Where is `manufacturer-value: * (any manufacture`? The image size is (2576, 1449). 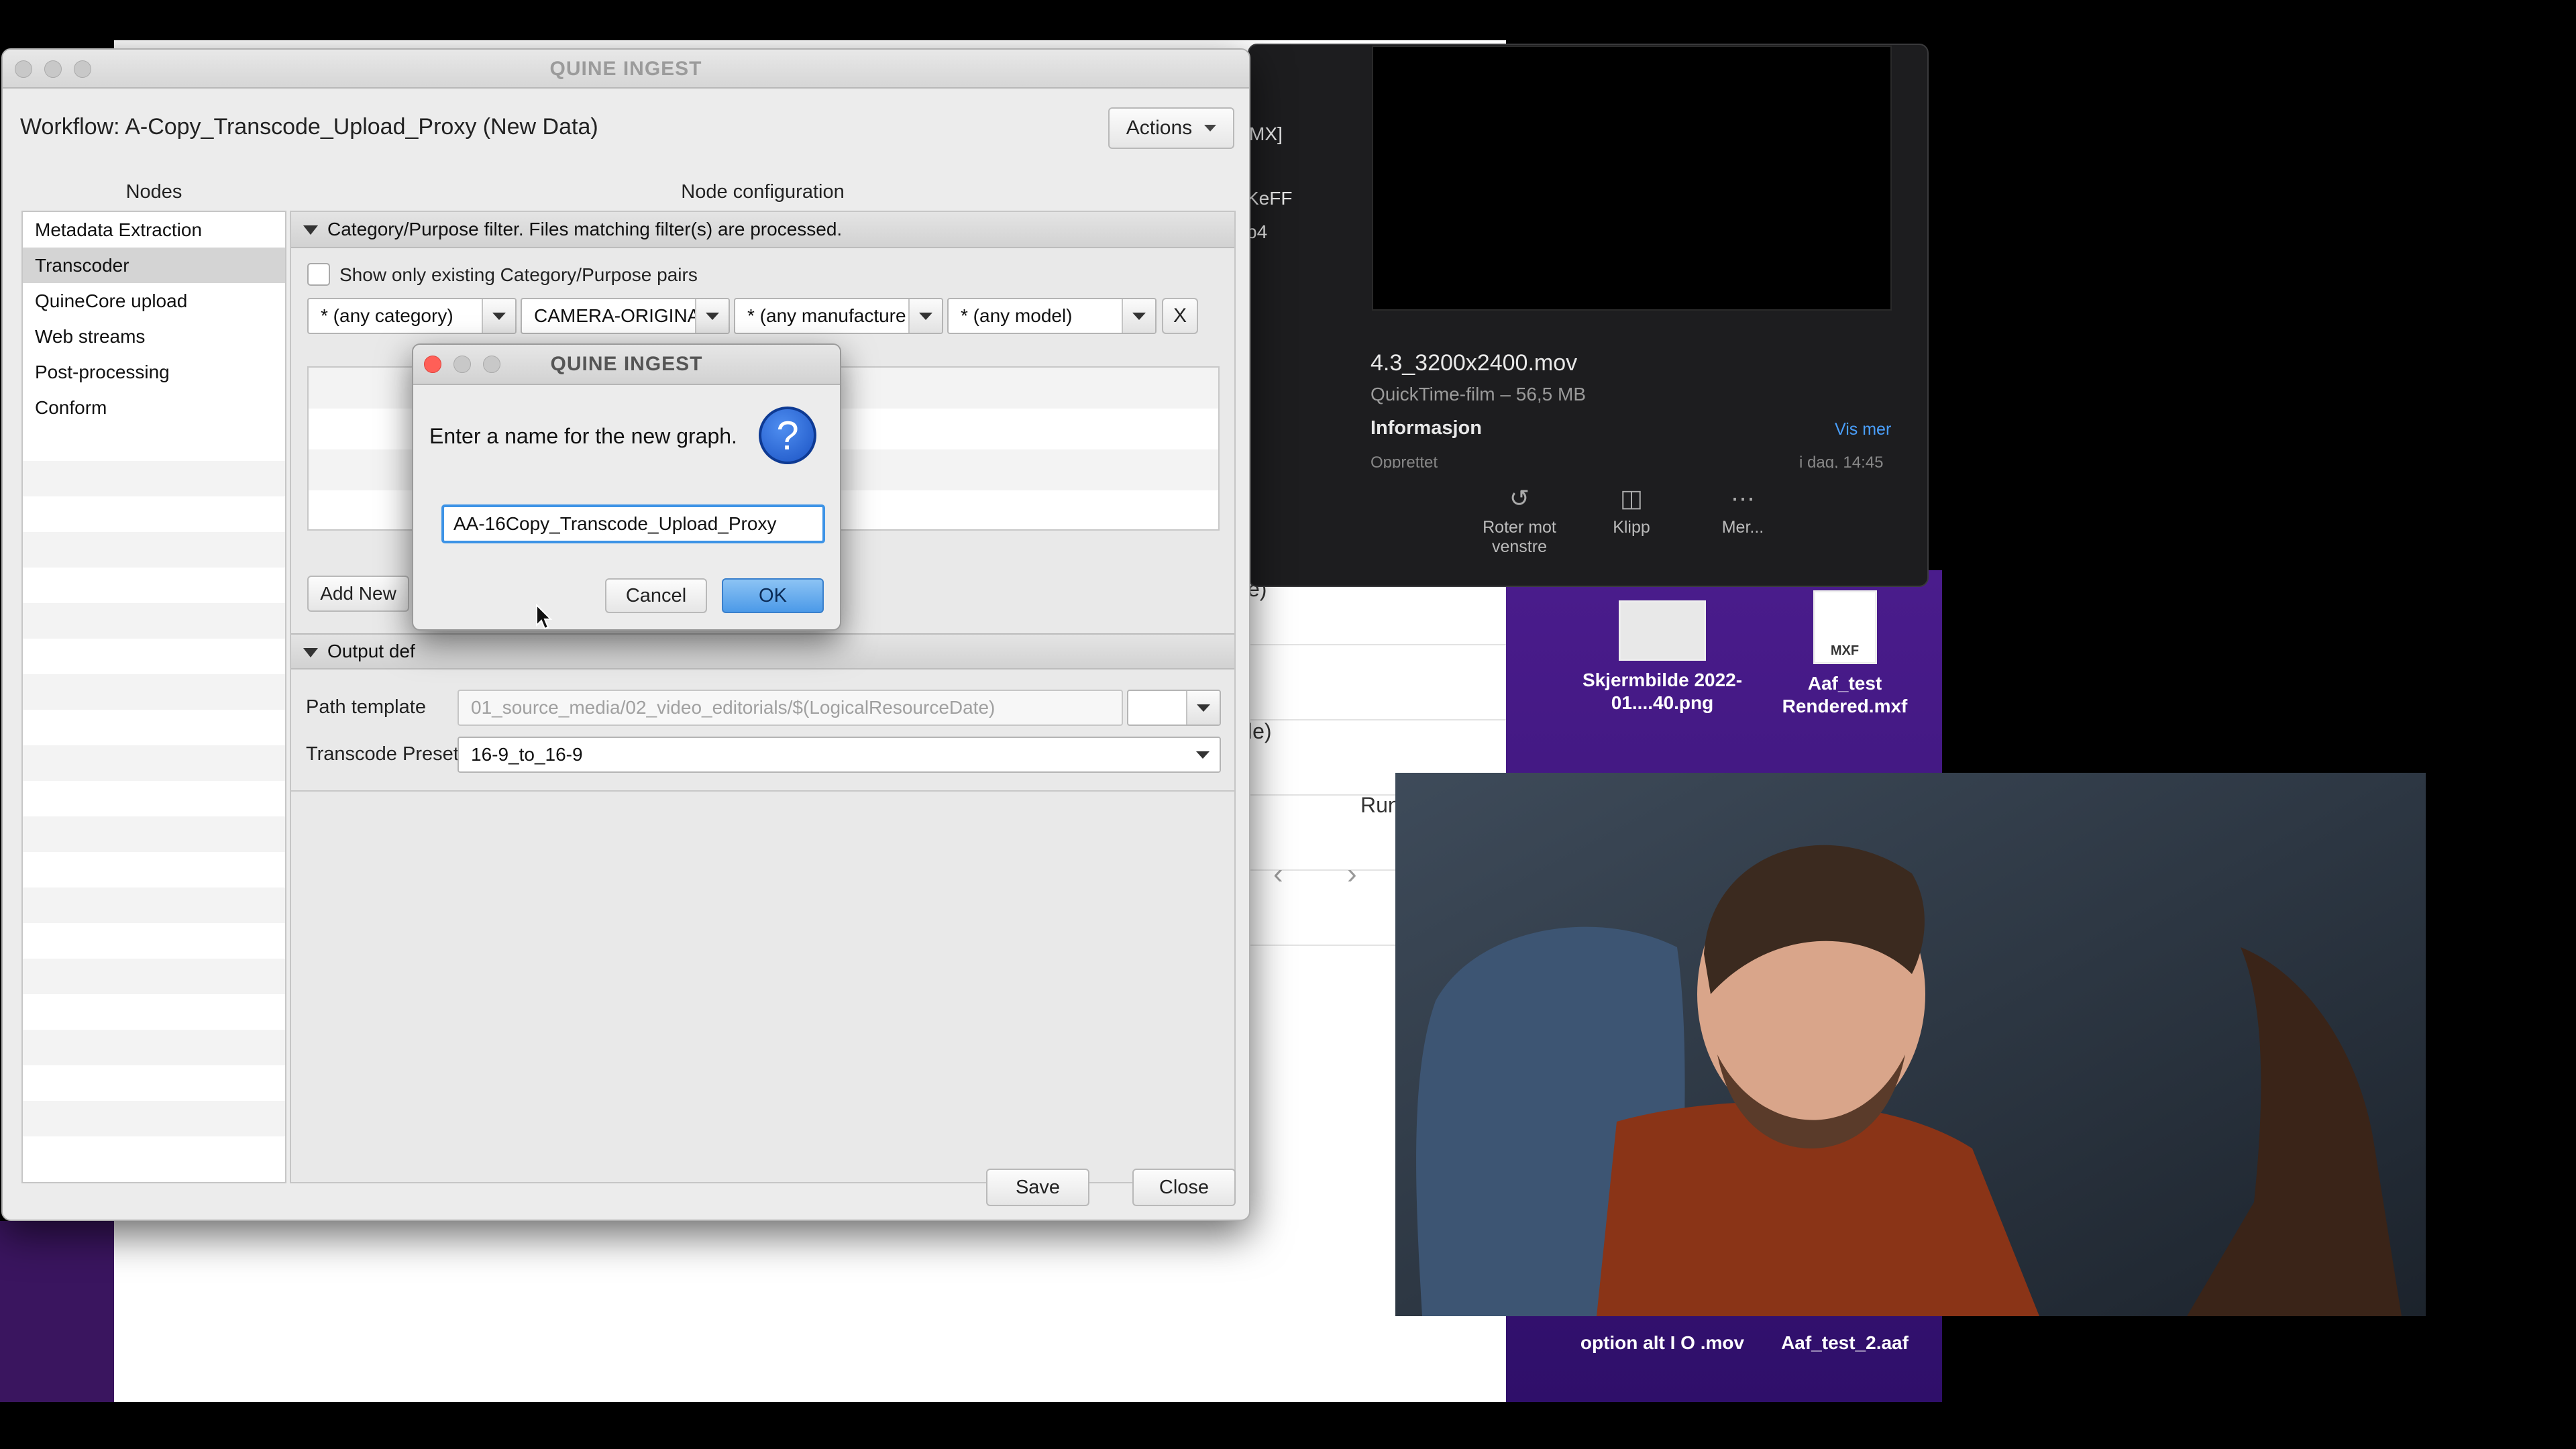
manufacturer-value: * (any manufacture is located at coordinates (826, 315).